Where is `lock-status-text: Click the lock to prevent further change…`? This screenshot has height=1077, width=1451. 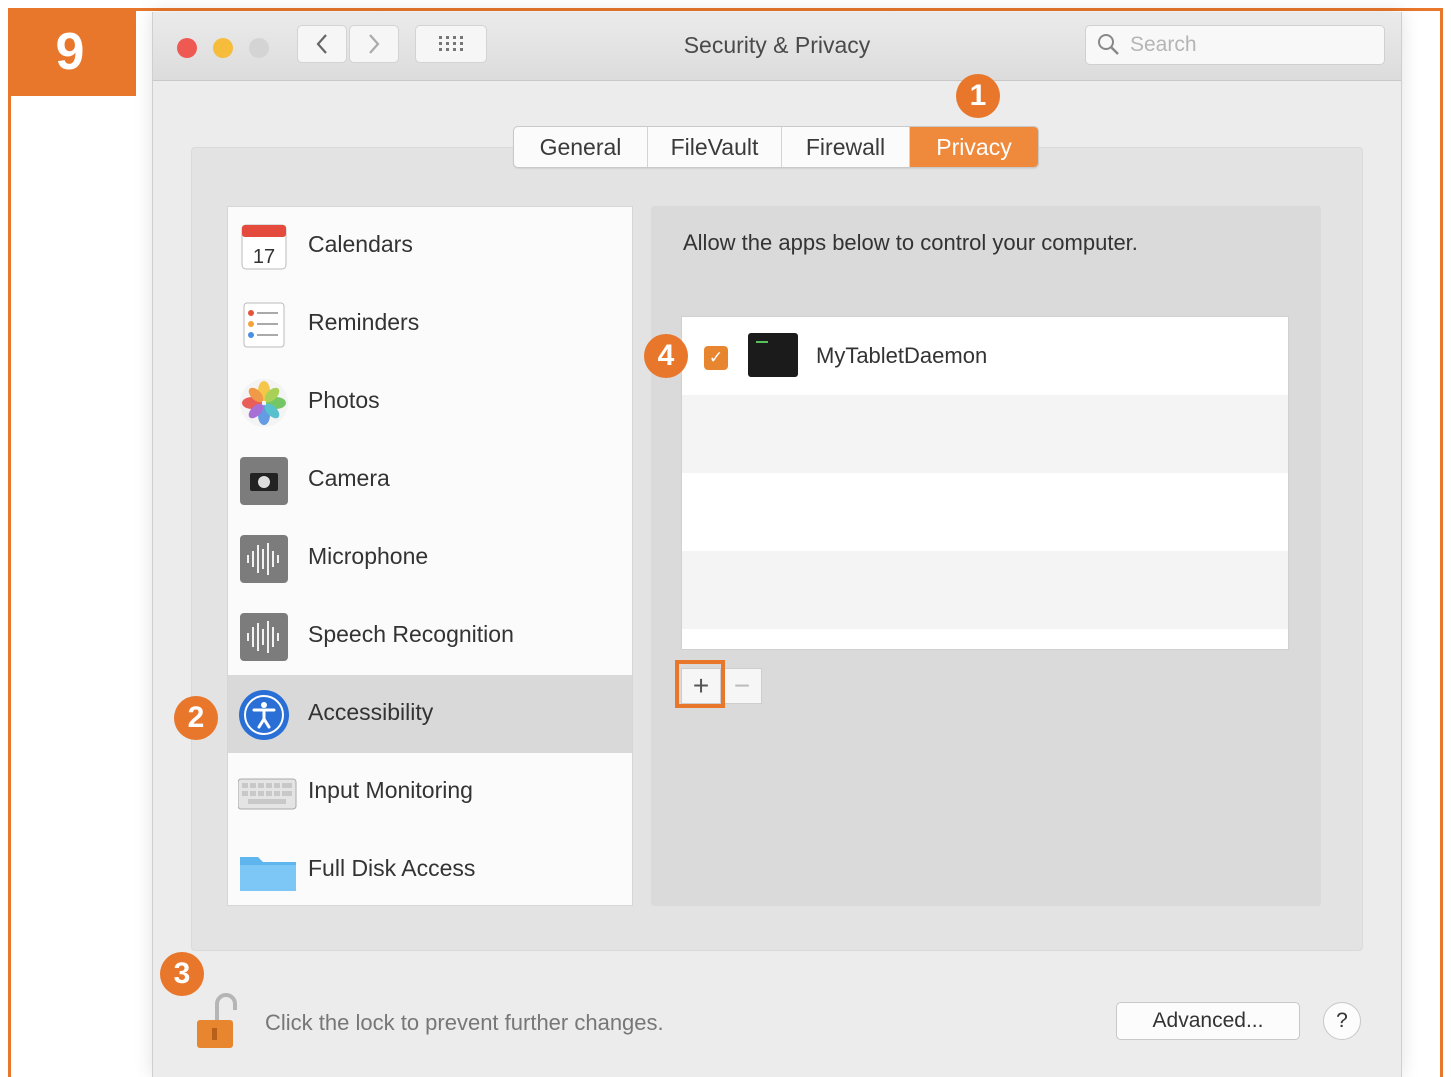 lock-status-text: Click the lock to prevent further change… is located at coordinates (464, 1022).